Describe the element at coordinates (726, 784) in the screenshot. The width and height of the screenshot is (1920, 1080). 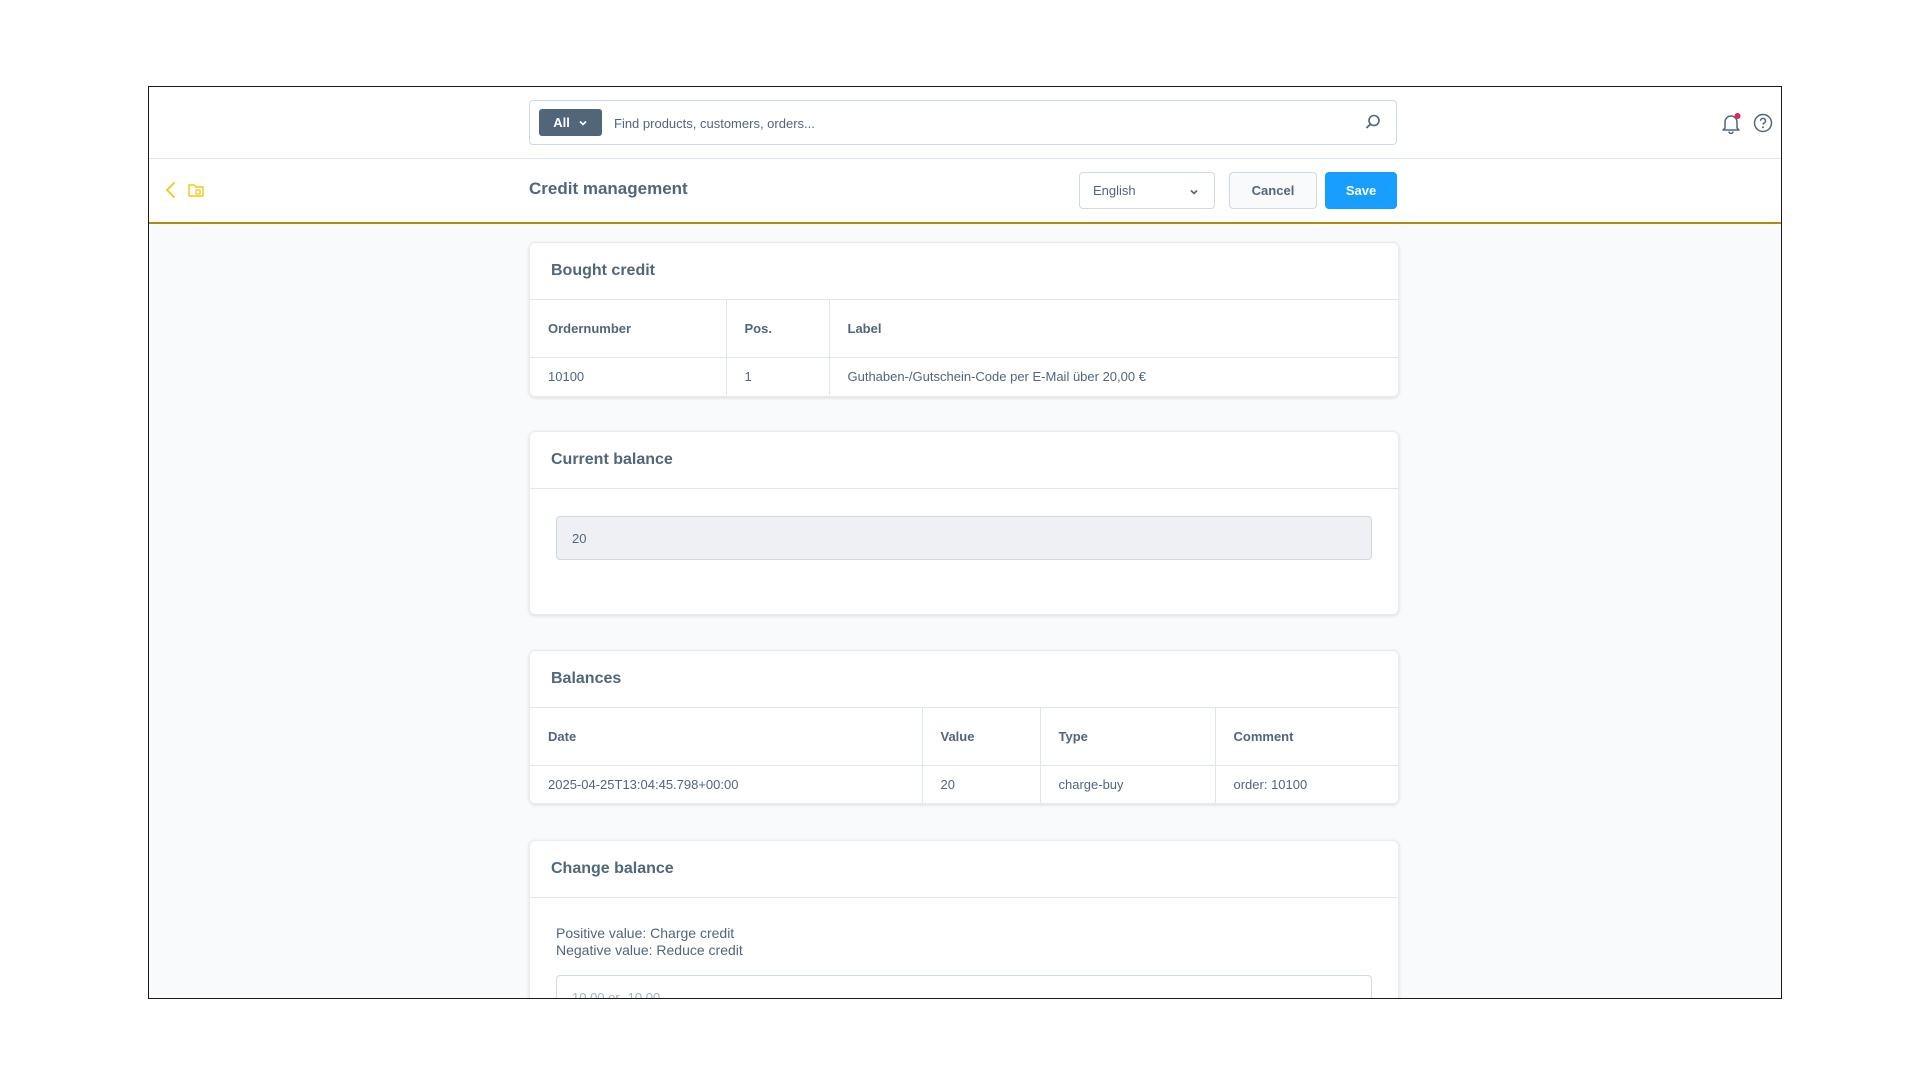
I see `table-cell: 2025-04-25T13:04:45.798+00:00` at that location.